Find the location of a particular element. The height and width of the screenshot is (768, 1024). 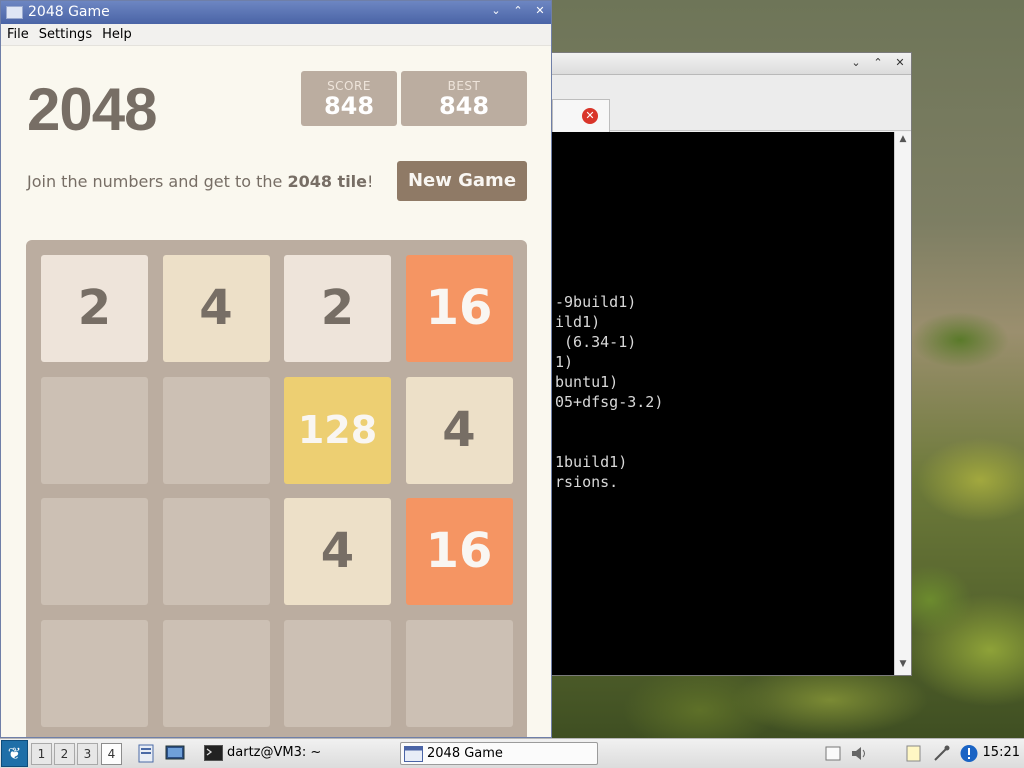

terminal-tab: ✕ is located at coordinates (581, 115).